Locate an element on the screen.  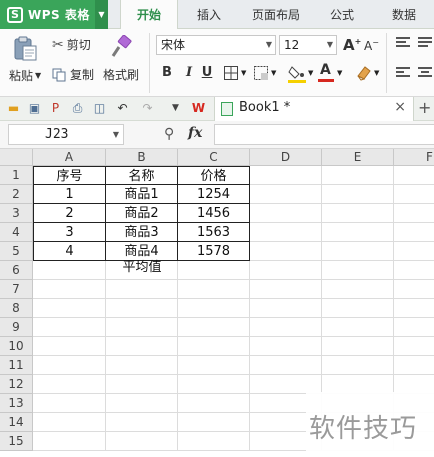
table-cell: 商品4 is located at coordinates (142, 251).